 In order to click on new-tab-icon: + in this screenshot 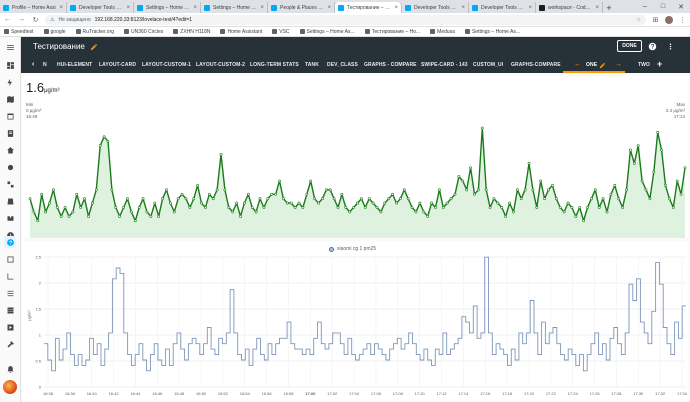, I will do `click(609, 7)`.